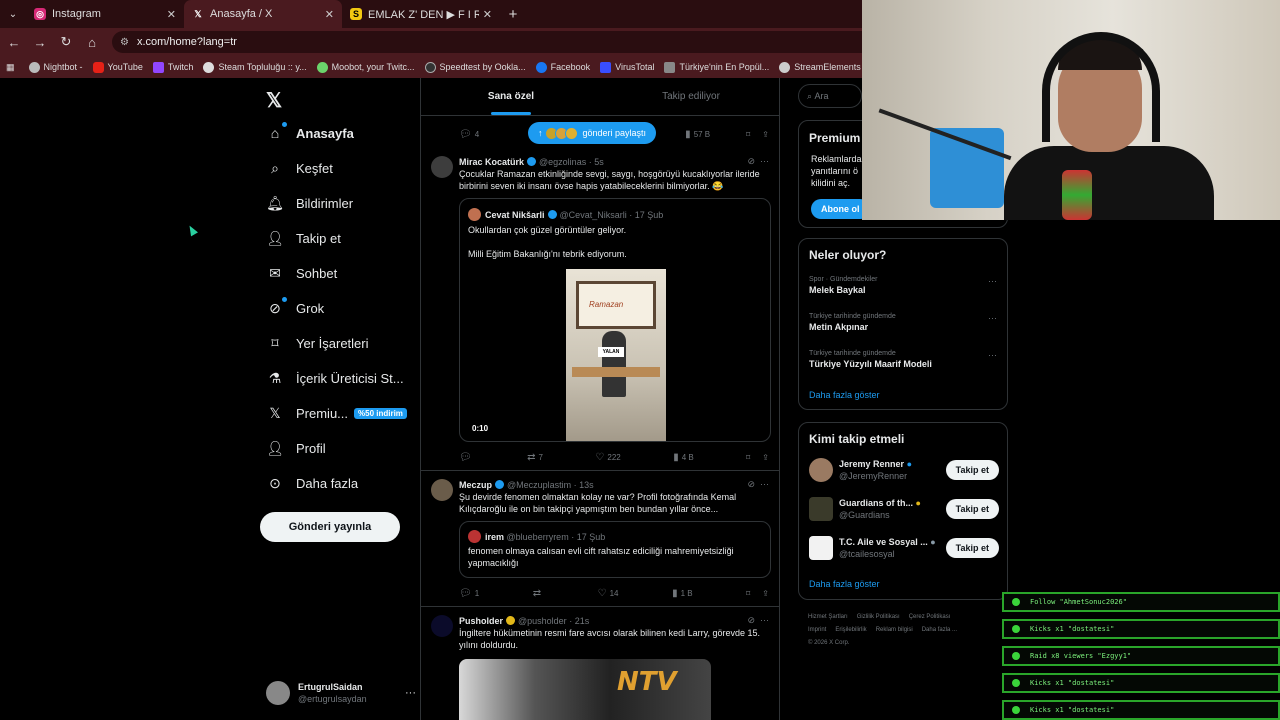  What do you see at coordinates (295, 308) in the screenshot?
I see `nav-grok: ⊘ Grok` at bounding box center [295, 308].